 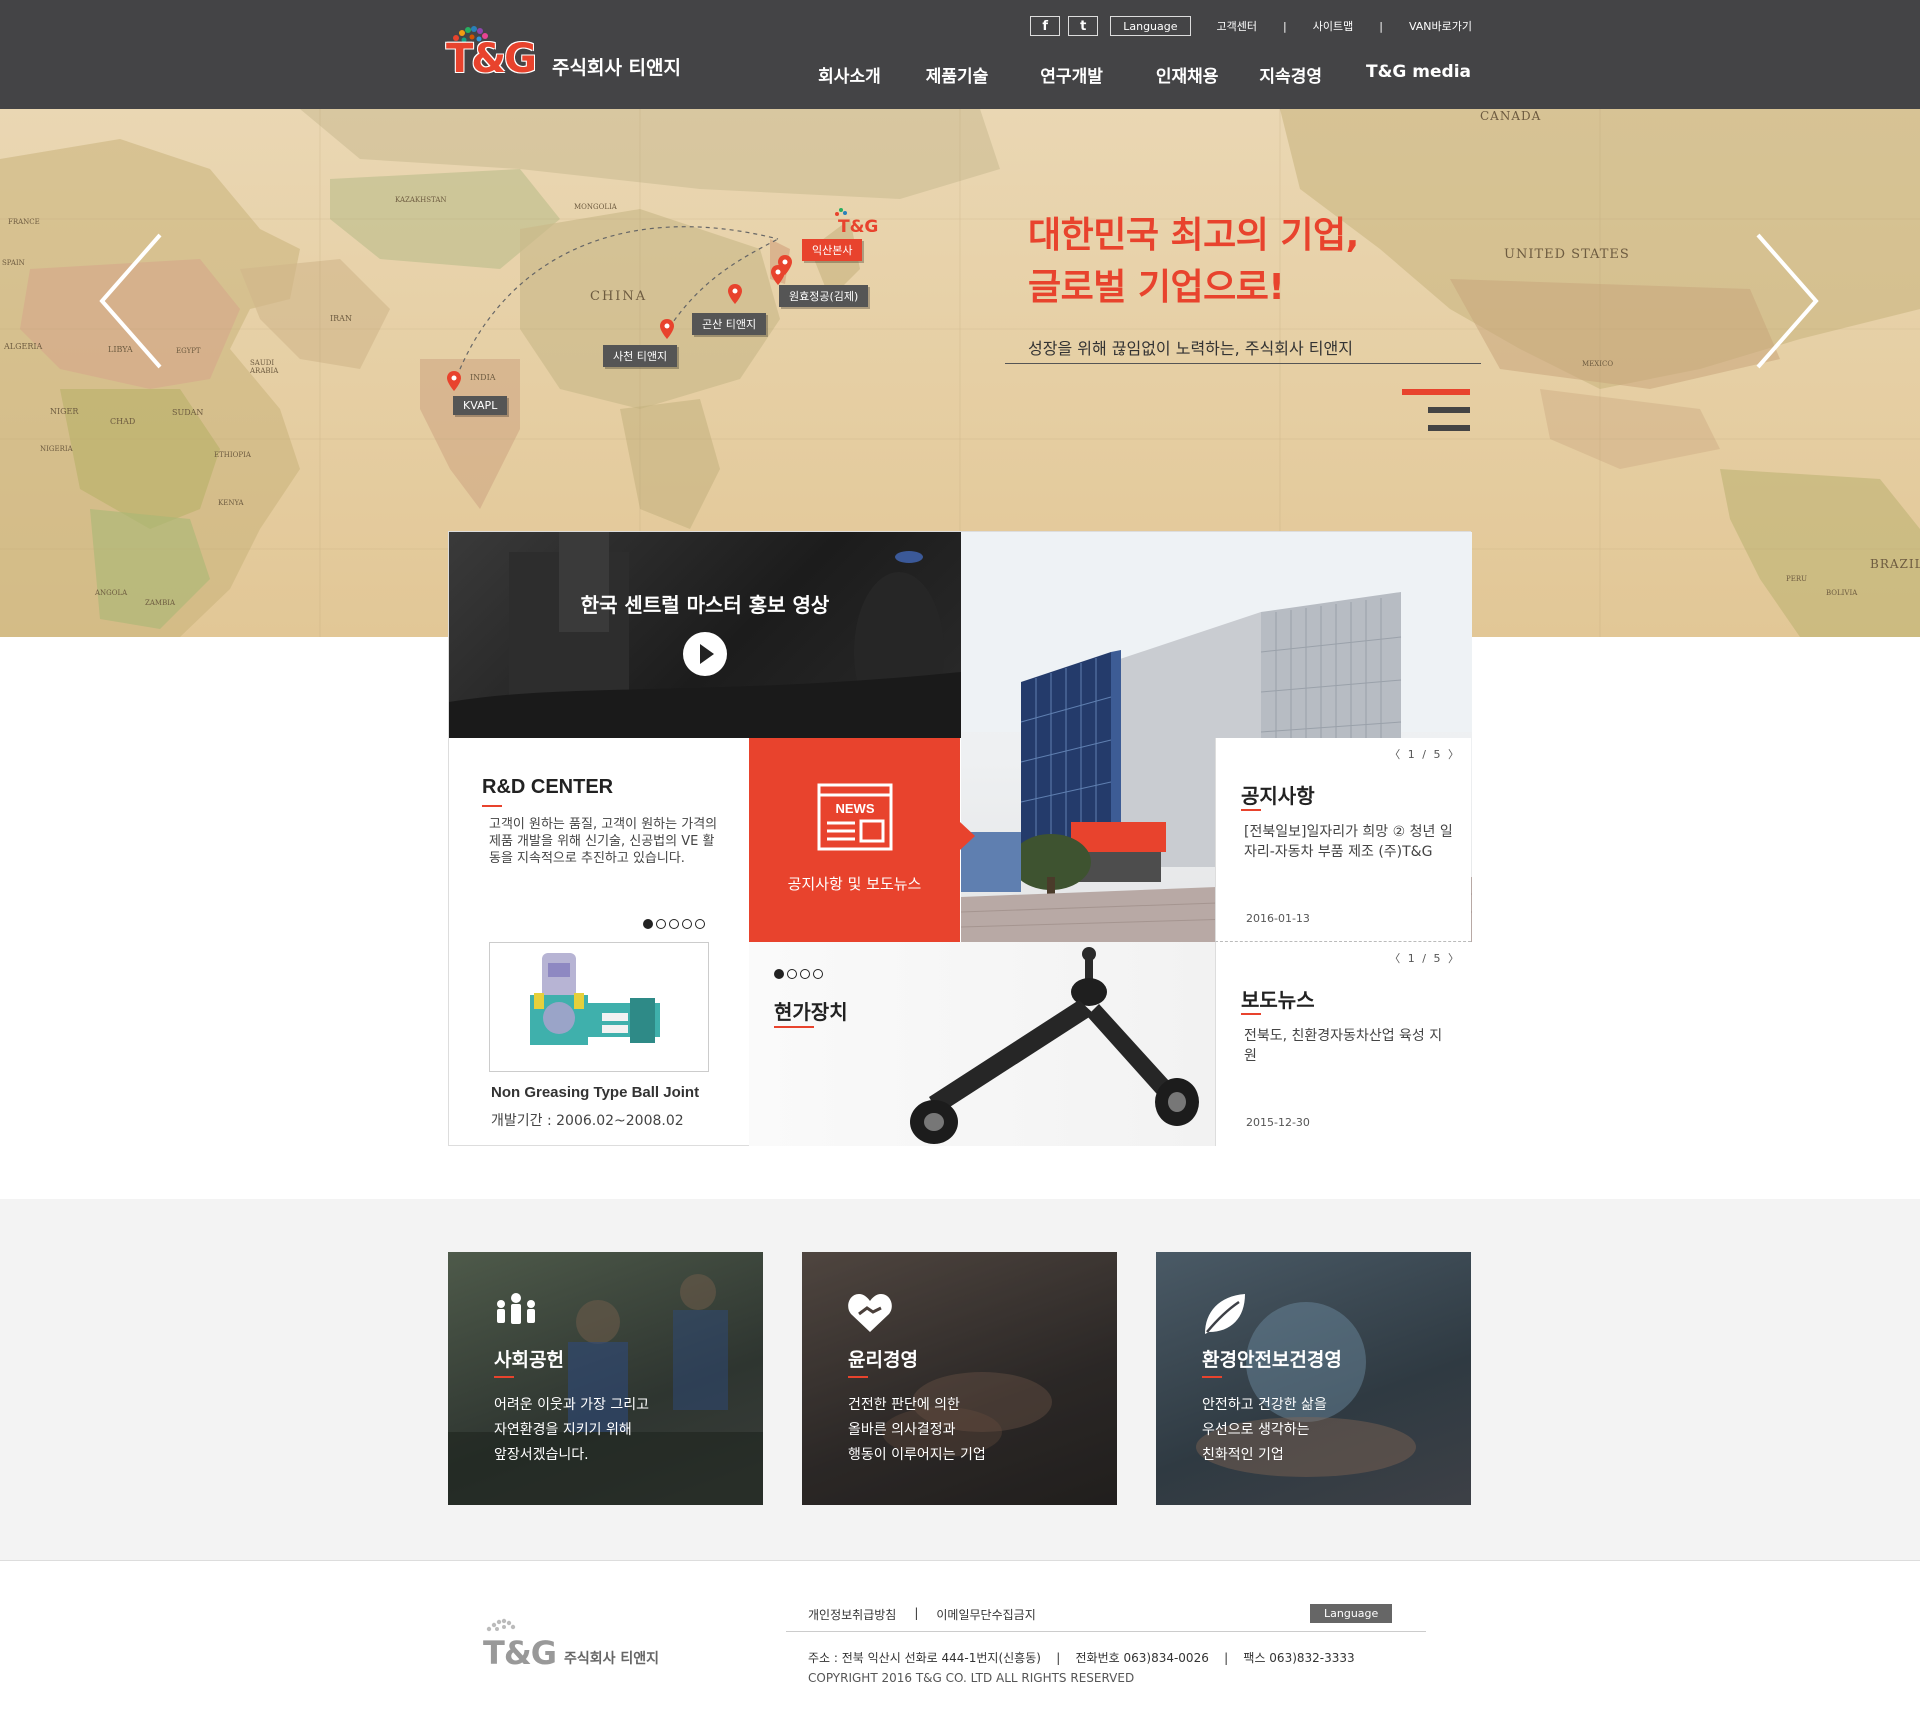 What do you see at coordinates (957, 74) in the screenshot?
I see `nav-item-products: 제품기술` at bounding box center [957, 74].